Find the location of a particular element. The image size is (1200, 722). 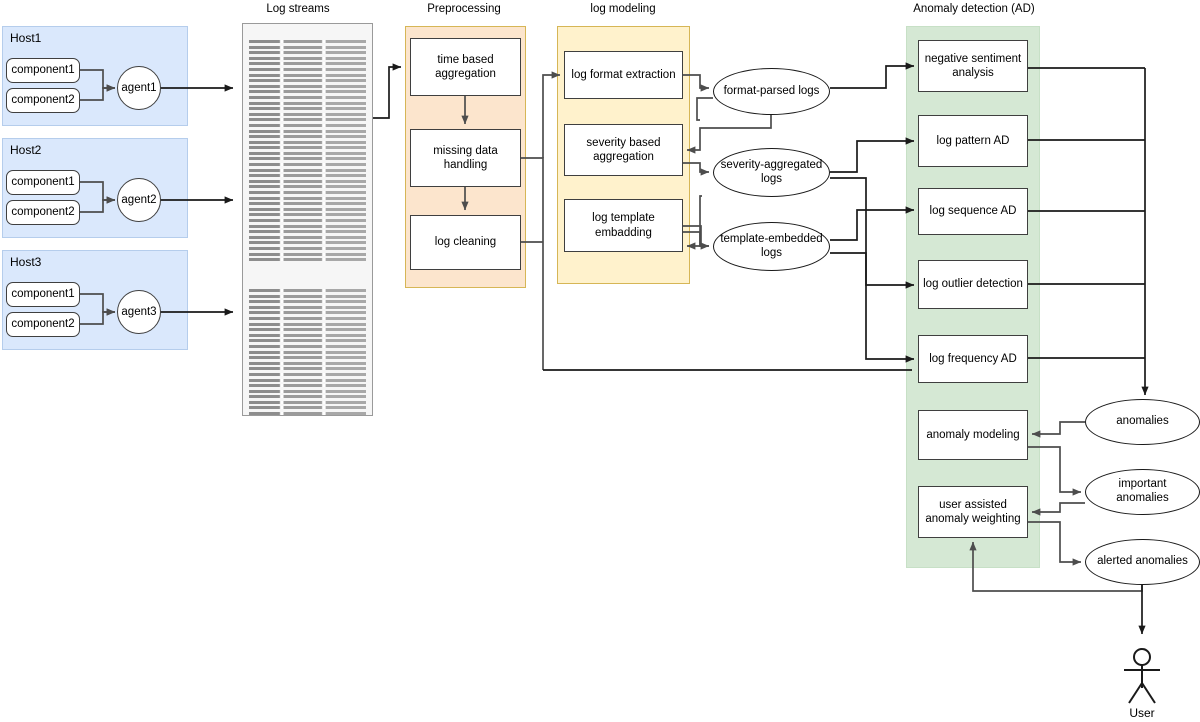

agent-node: agent2 is located at coordinates (139, 200).